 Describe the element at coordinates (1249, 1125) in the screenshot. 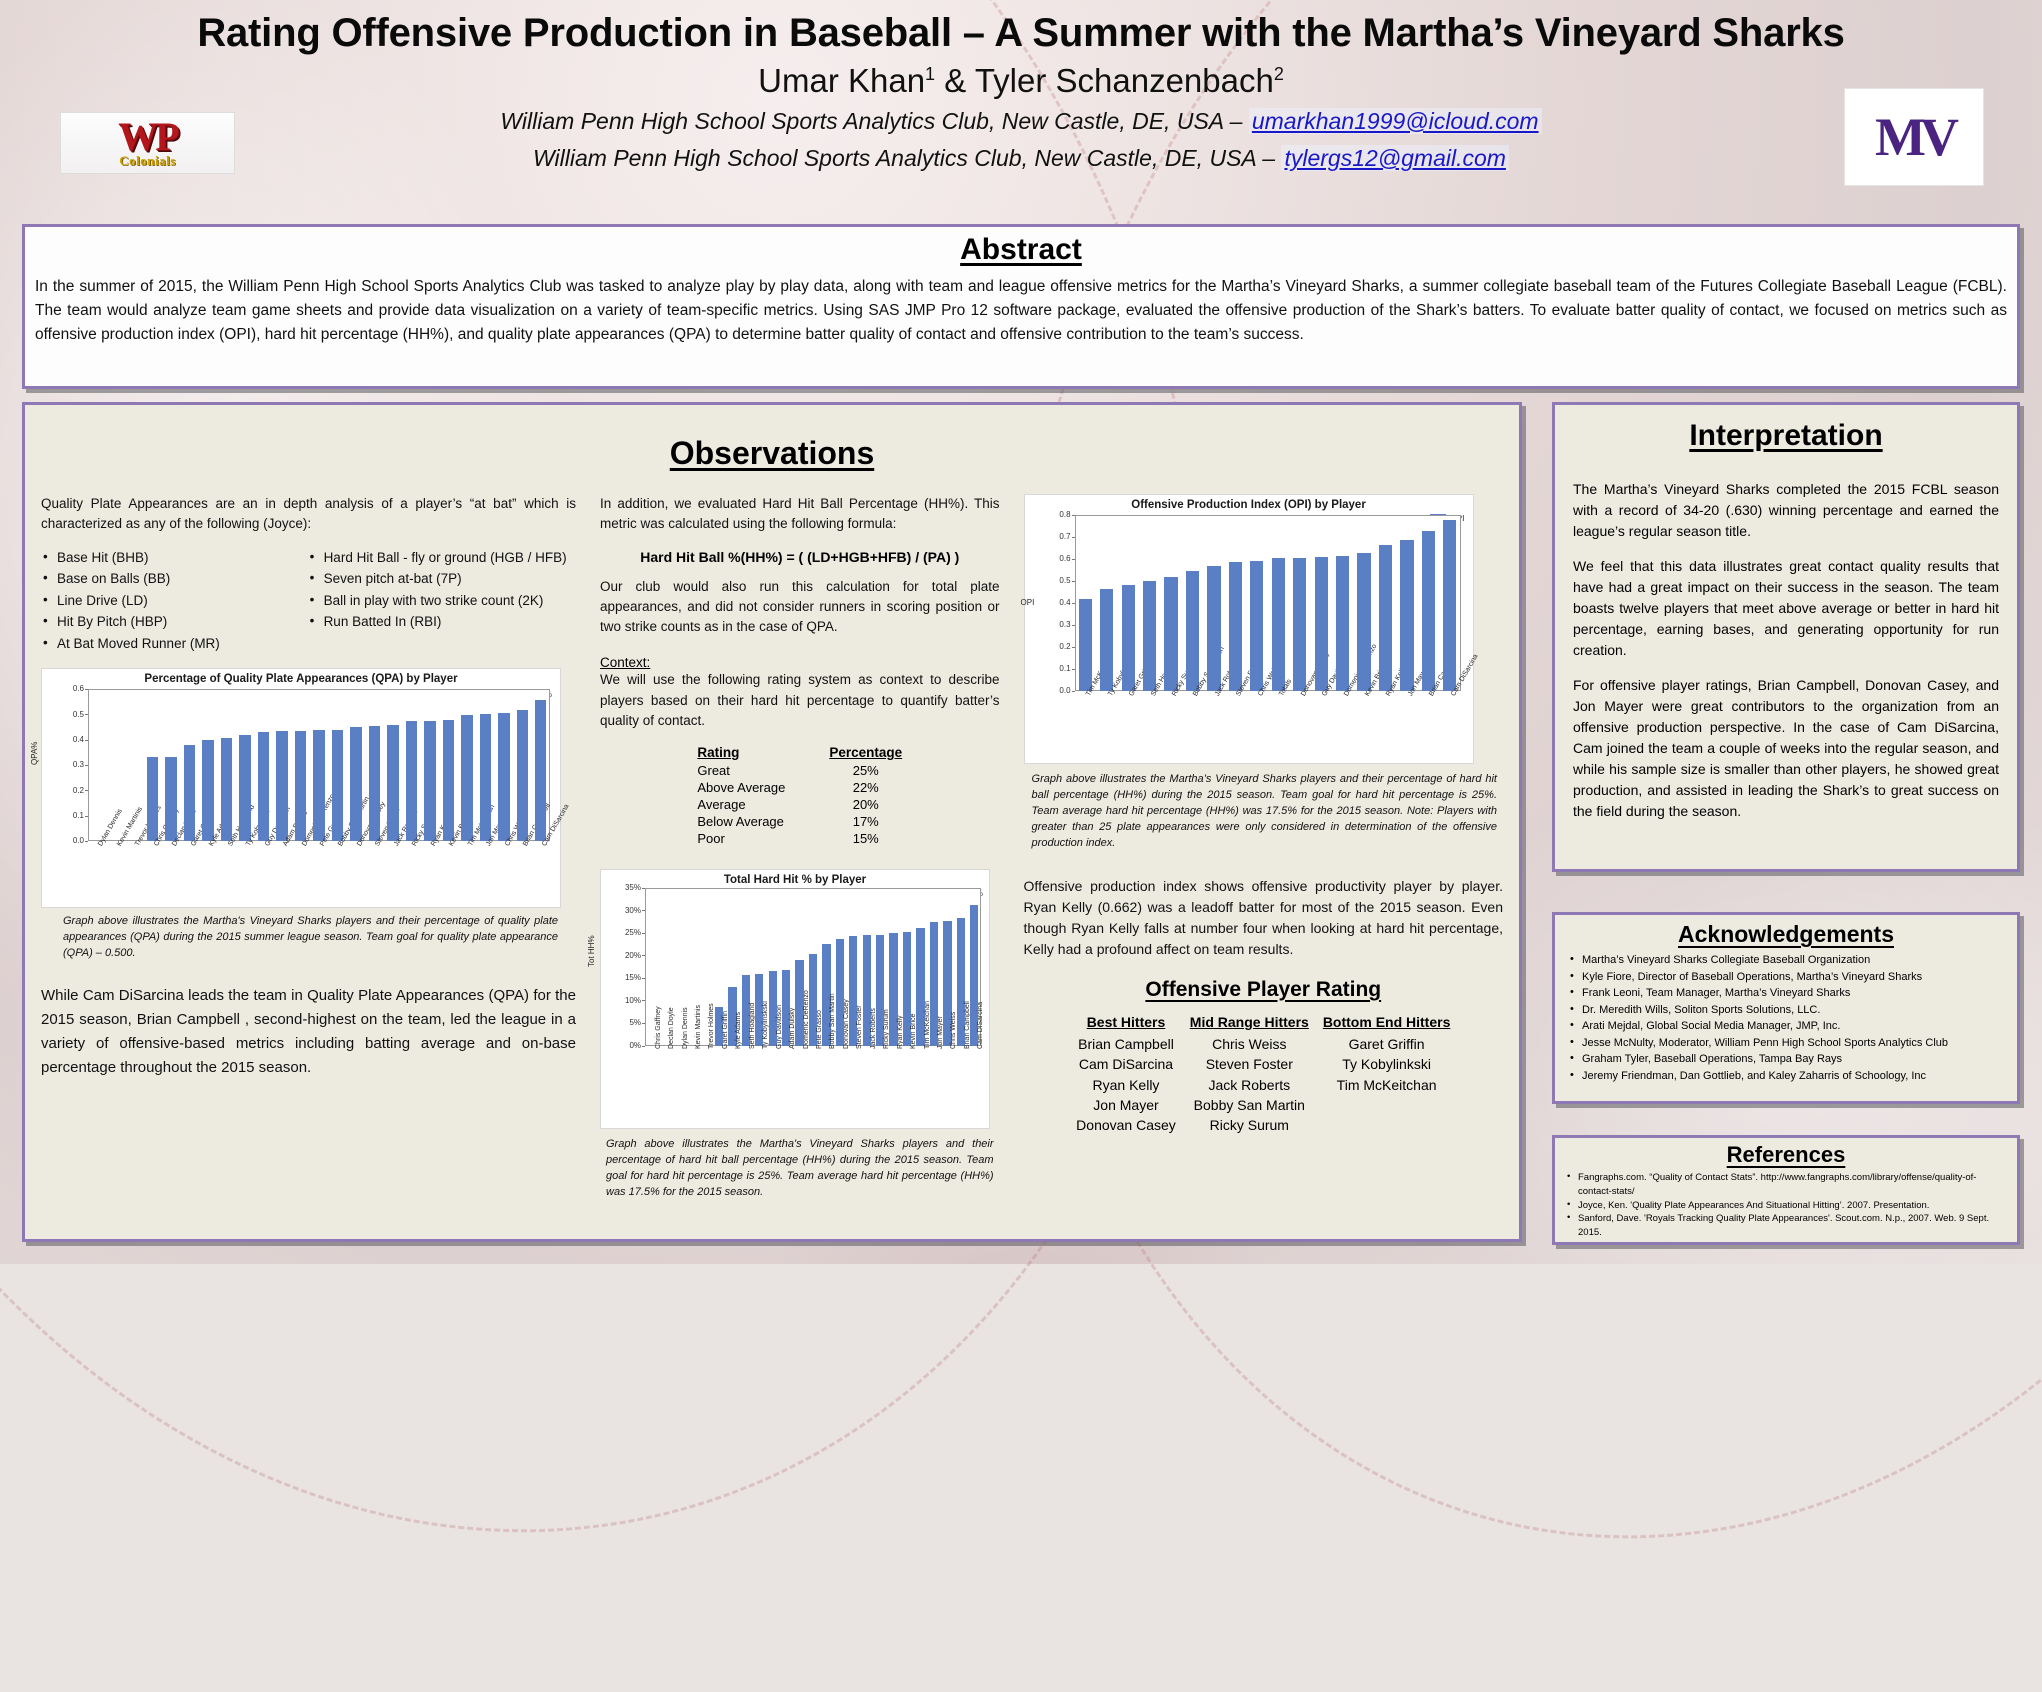

I see `player-rating-name: Ricky Surum` at that location.